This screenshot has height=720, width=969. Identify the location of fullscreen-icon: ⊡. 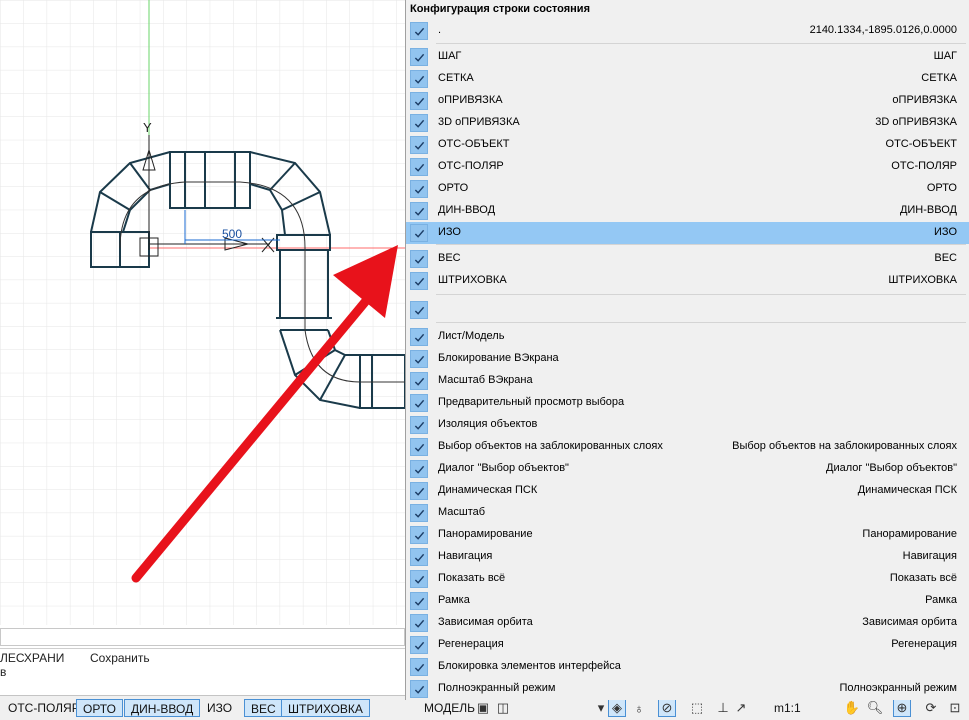
(955, 708).